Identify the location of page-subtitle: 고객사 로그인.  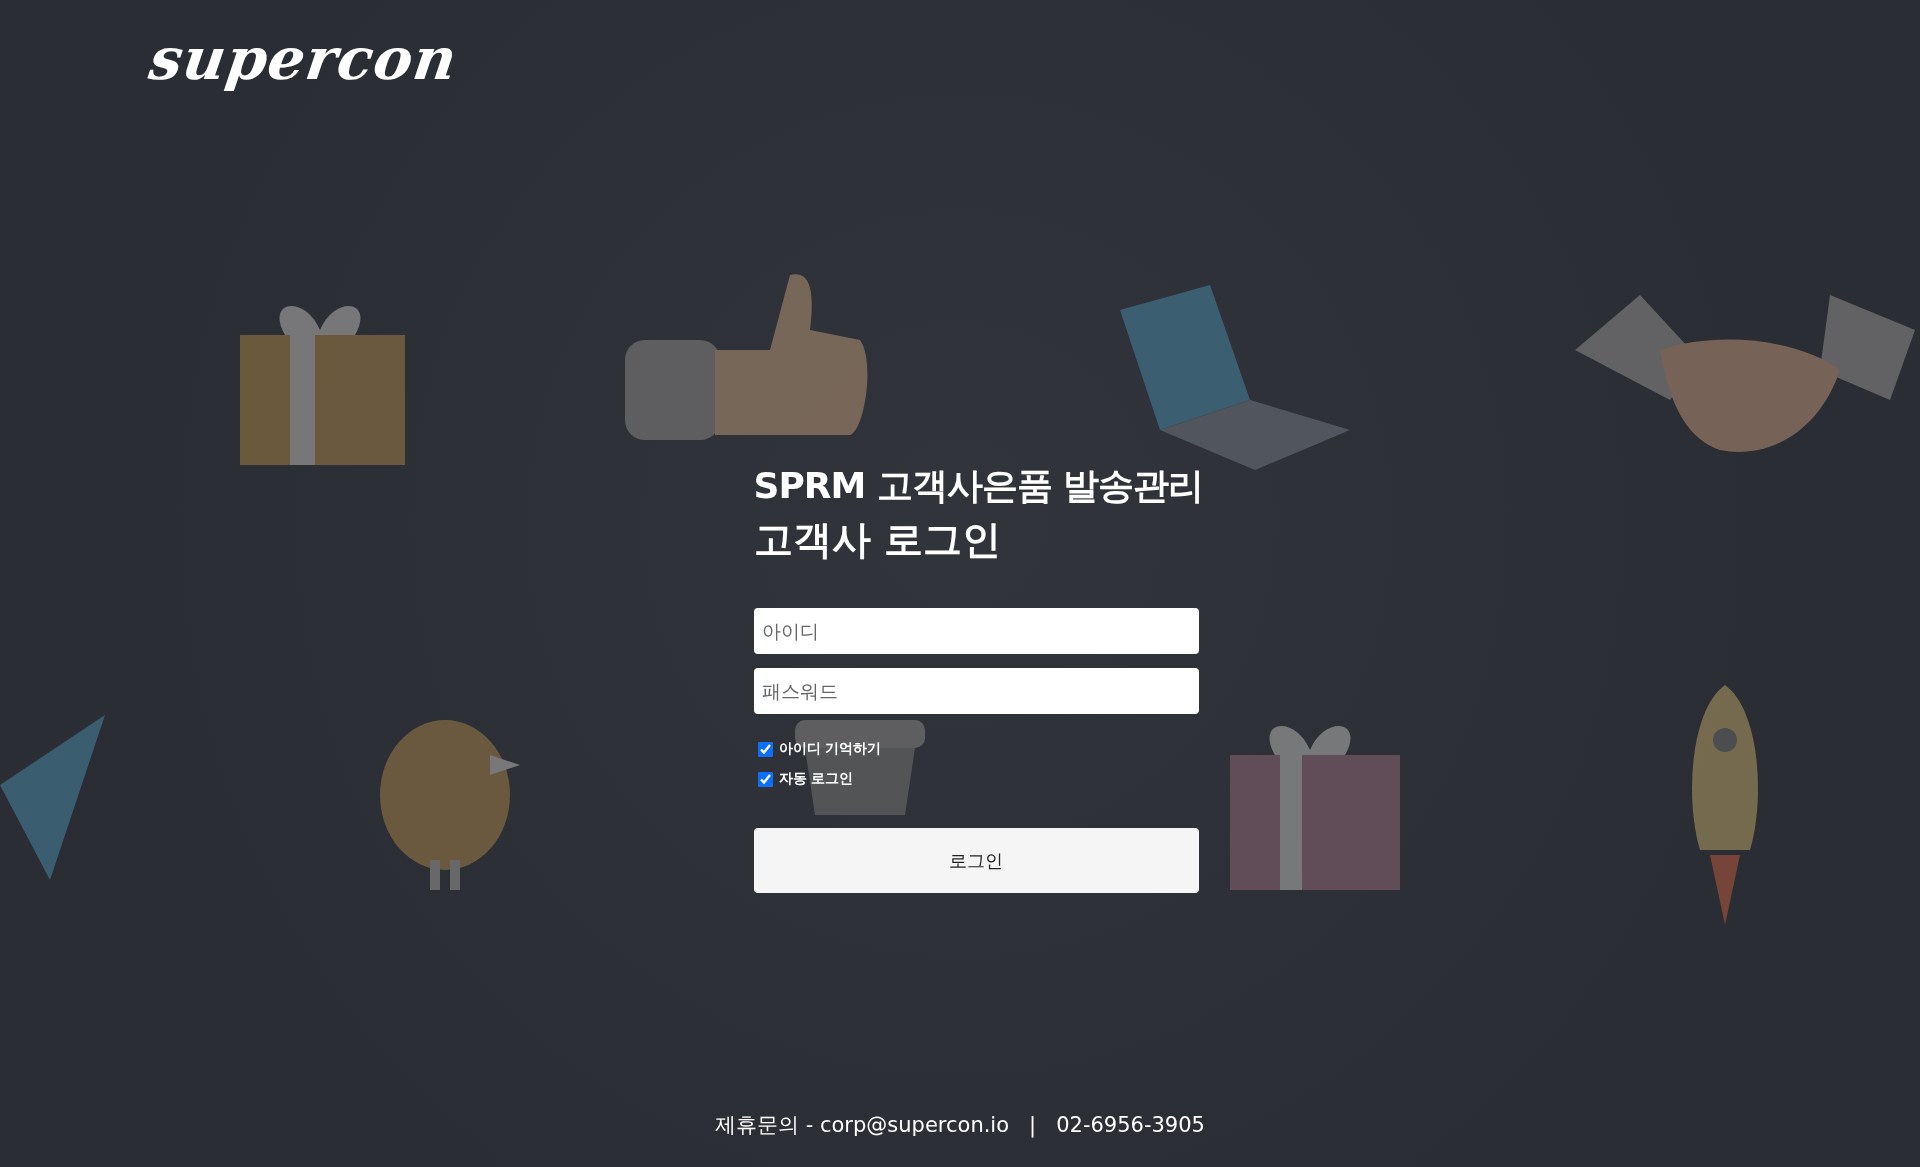
(878, 540).